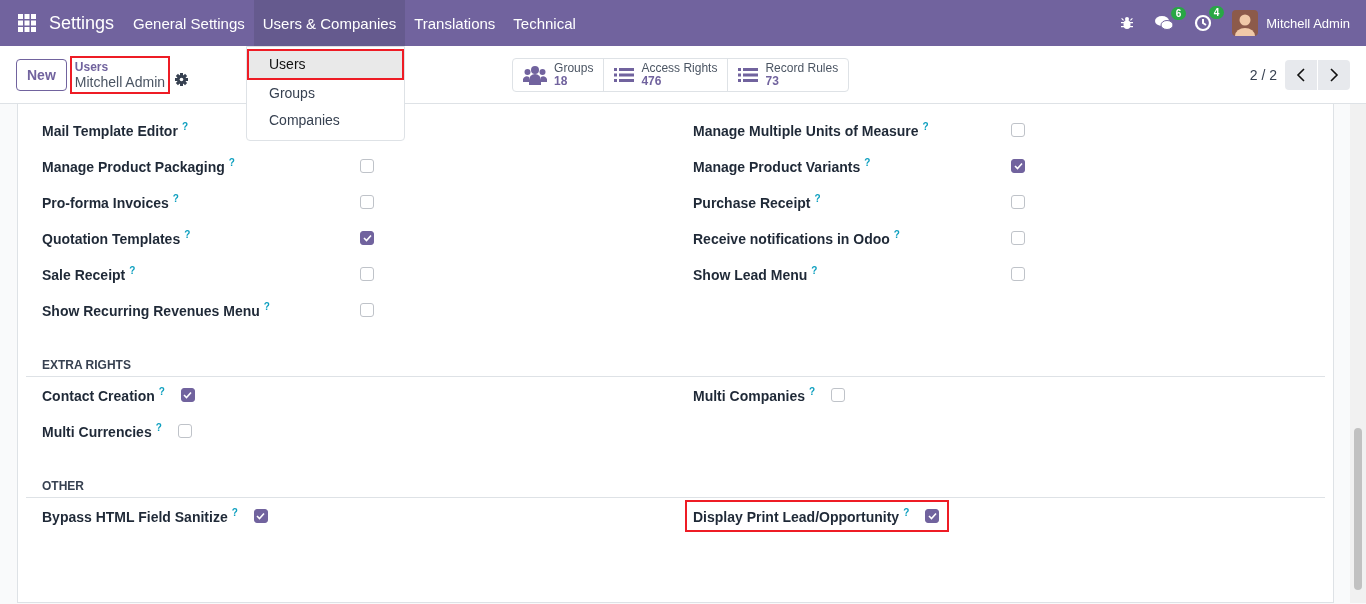 Image resolution: width=1366 pixels, height=604 pixels. I want to click on setting-label: Display Print Lead/Opportunity $^{?}$, so click(801, 516).